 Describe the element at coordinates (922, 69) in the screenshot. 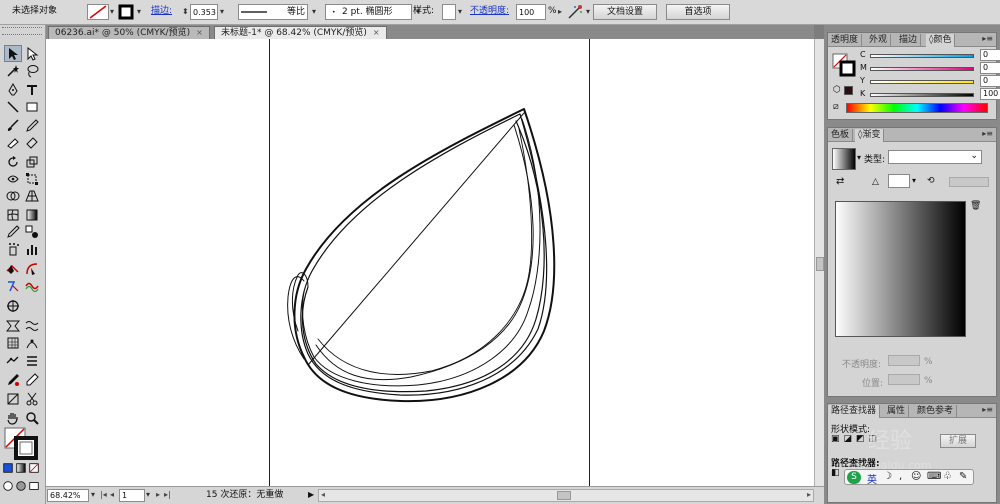

I see `magenta-track` at that location.